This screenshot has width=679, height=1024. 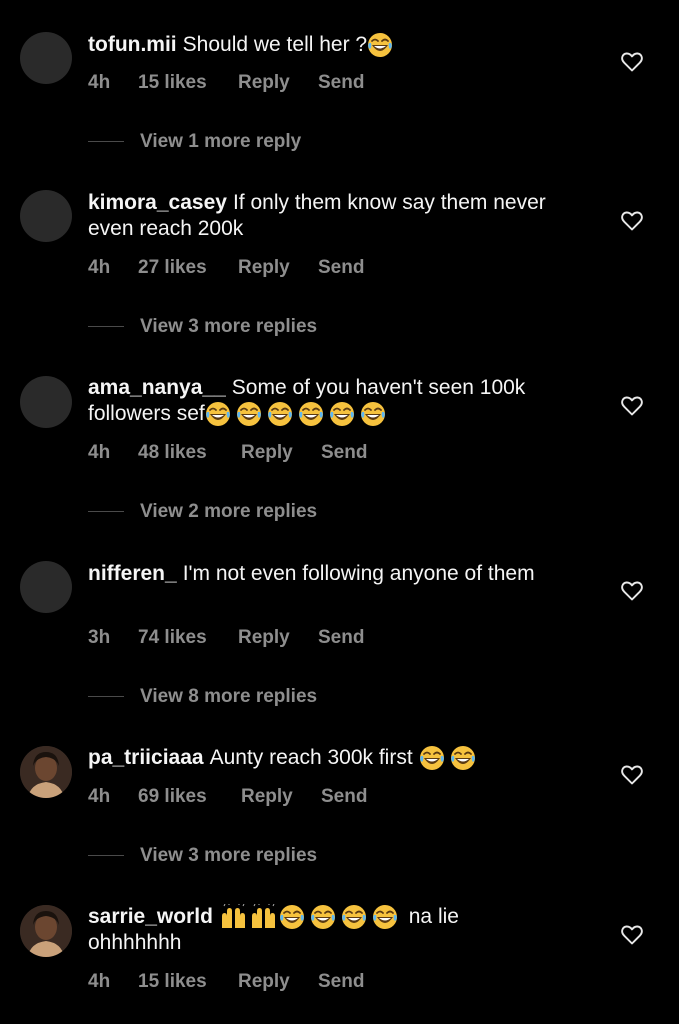 I want to click on comment-likes: 69 likes, so click(x=189, y=797).